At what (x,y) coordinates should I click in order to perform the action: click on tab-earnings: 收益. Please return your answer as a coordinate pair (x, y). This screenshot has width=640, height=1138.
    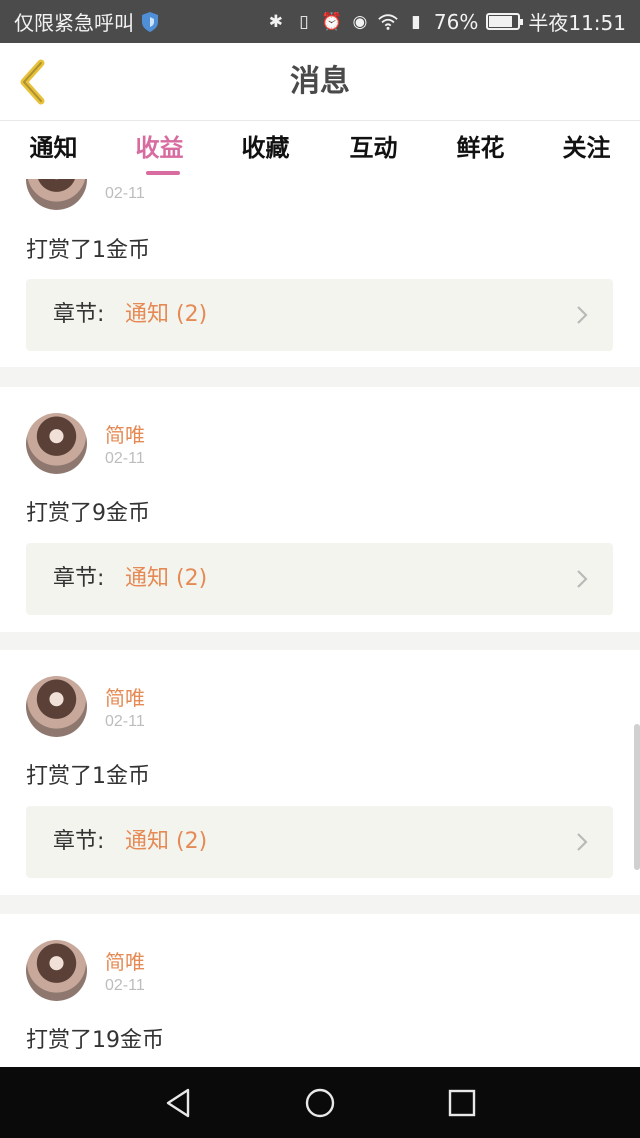
    Looking at the image, I should click on (159, 150).